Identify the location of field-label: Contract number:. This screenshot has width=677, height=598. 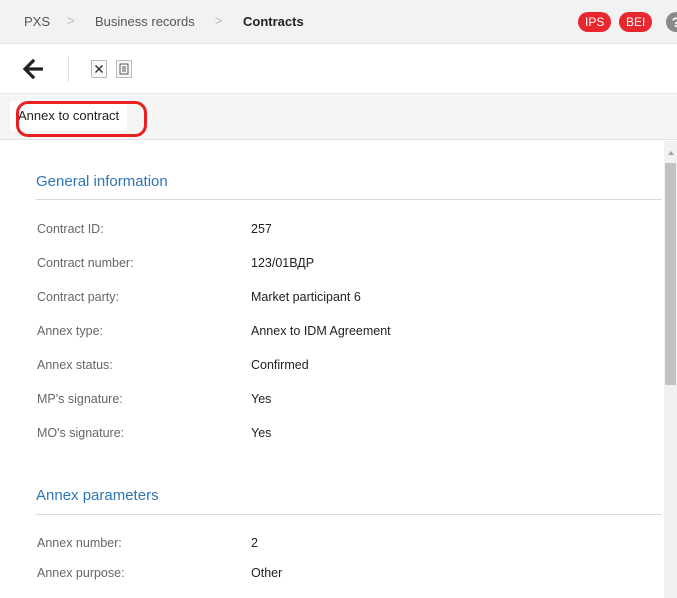
(85, 263).